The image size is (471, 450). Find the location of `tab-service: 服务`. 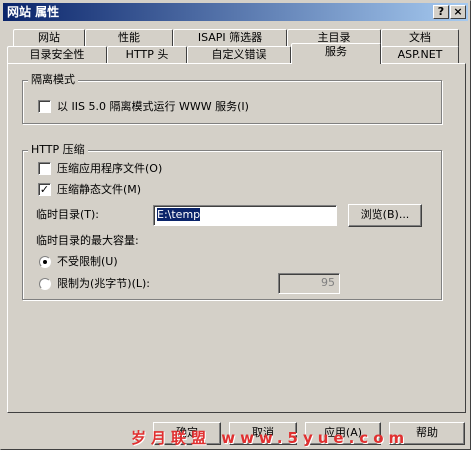

tab-service: 服务 is located at coordinates (336, 53).